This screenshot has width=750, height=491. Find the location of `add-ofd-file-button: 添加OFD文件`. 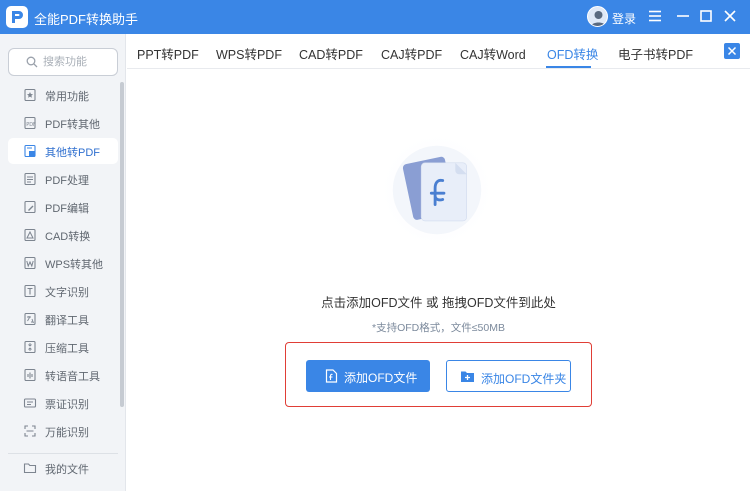

add-ofd-file-button: 添加OFD文件 is located at coordinates (368, 376).